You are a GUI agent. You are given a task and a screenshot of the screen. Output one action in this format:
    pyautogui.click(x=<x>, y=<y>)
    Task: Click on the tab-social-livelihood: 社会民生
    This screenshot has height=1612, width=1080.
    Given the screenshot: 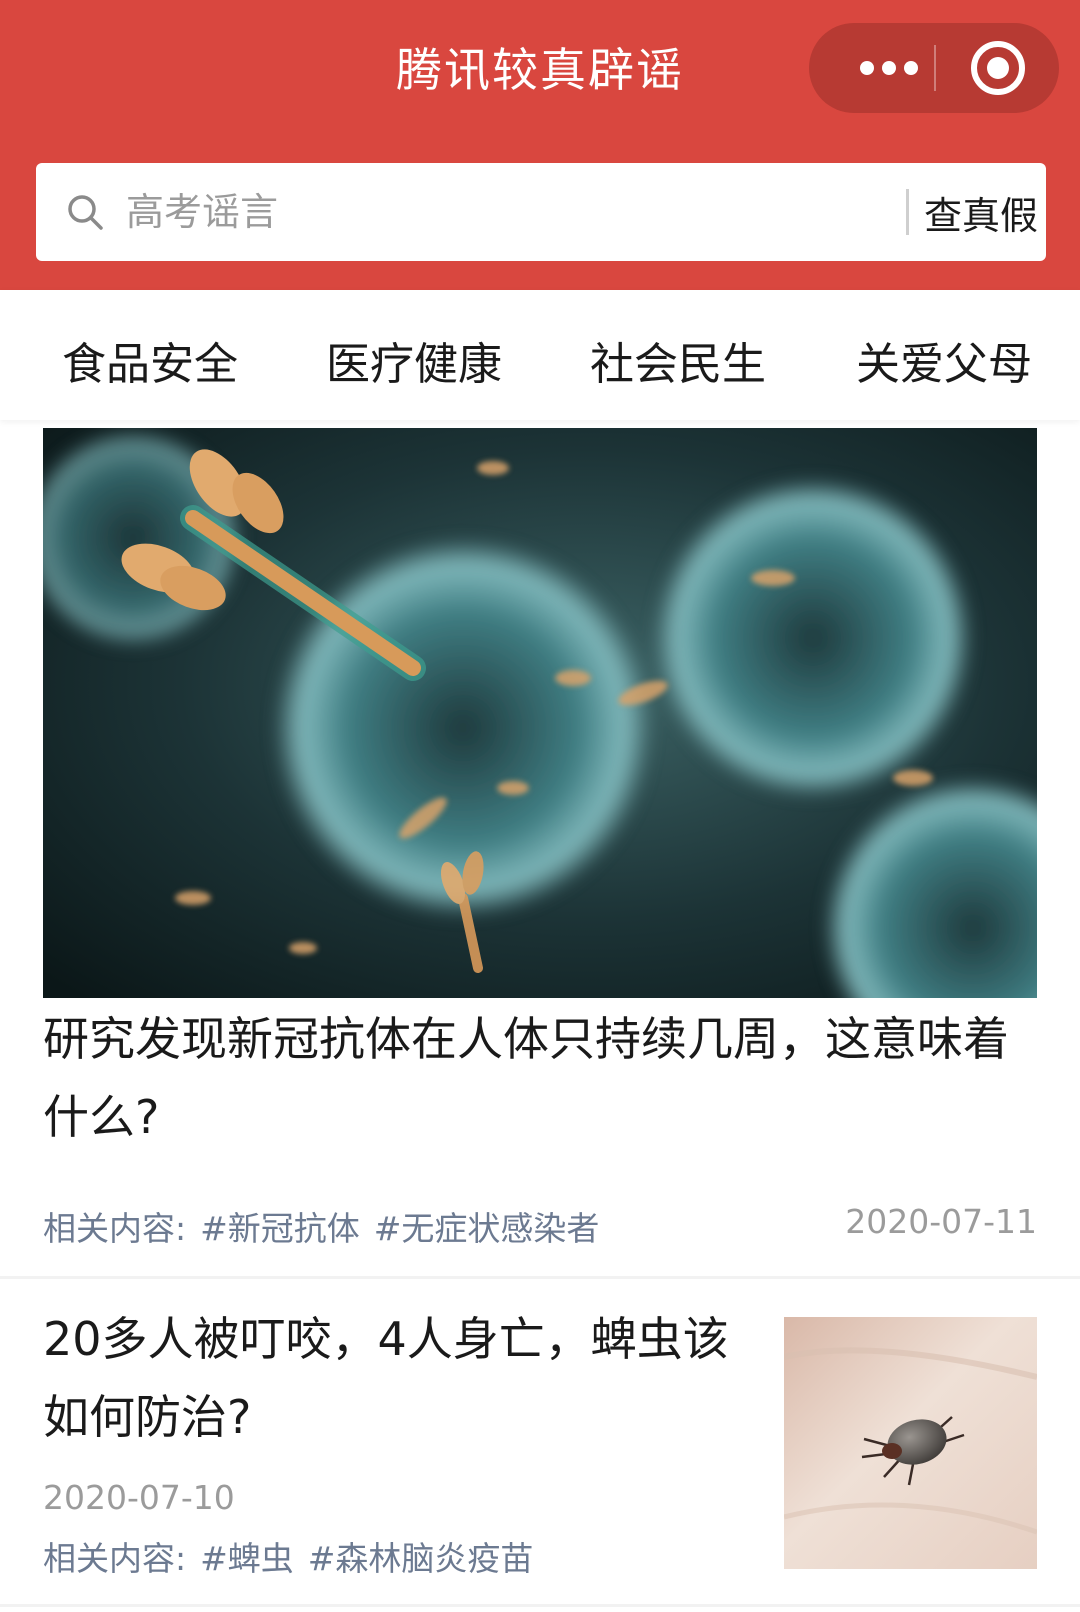 What is the action you would take?
    pyautogui.click(x=678, y=360)
    